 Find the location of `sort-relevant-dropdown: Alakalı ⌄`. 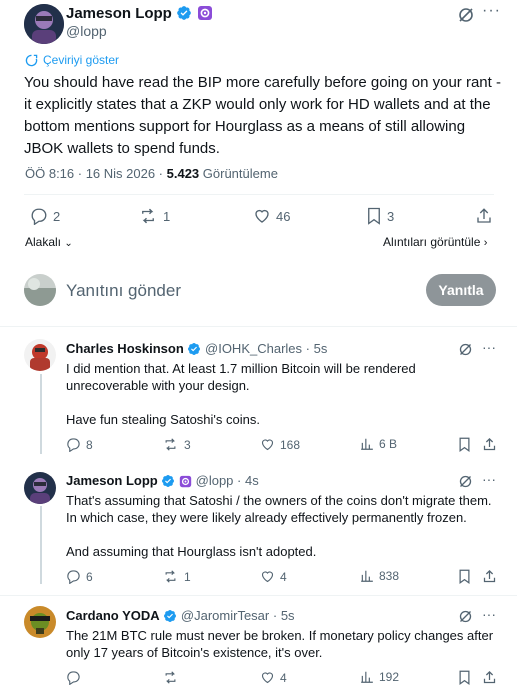

sort-relevant-dropdown: Alakalı ⌄ is located at coordinates (49, 242).